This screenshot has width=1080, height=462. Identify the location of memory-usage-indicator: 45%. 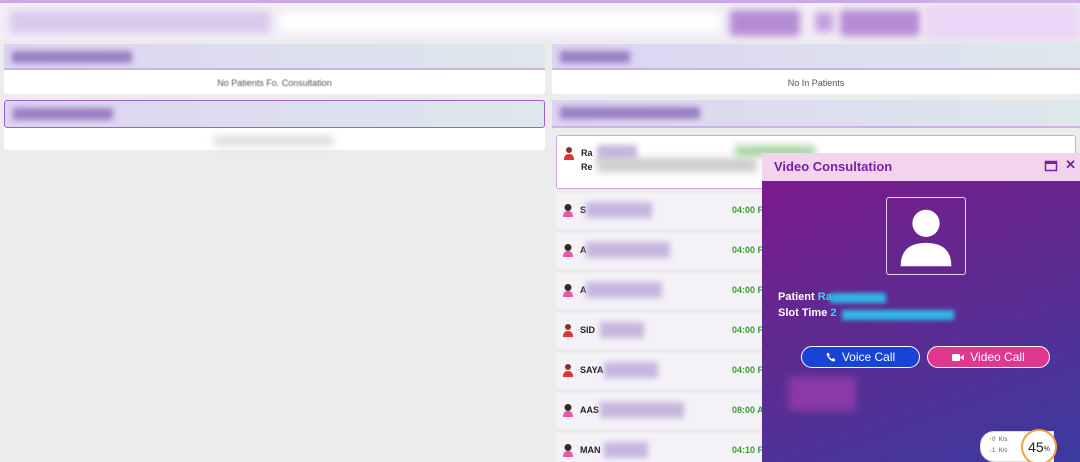
(1039, 445).